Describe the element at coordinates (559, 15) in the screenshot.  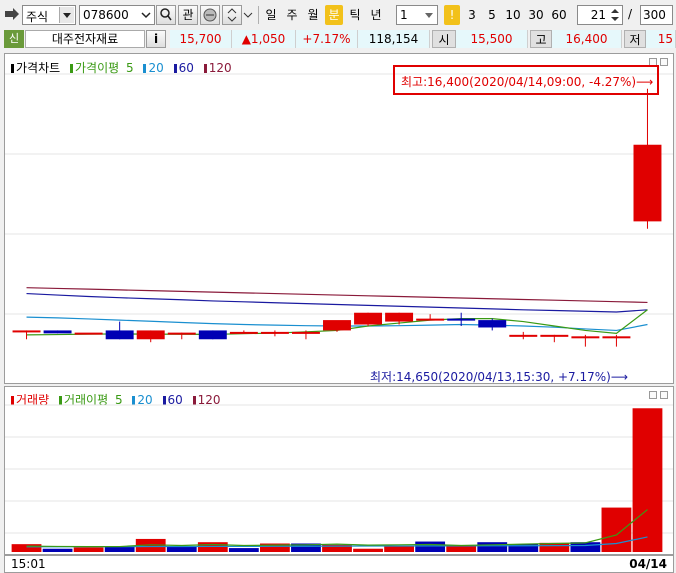
I see `step-60: 60` at that location.